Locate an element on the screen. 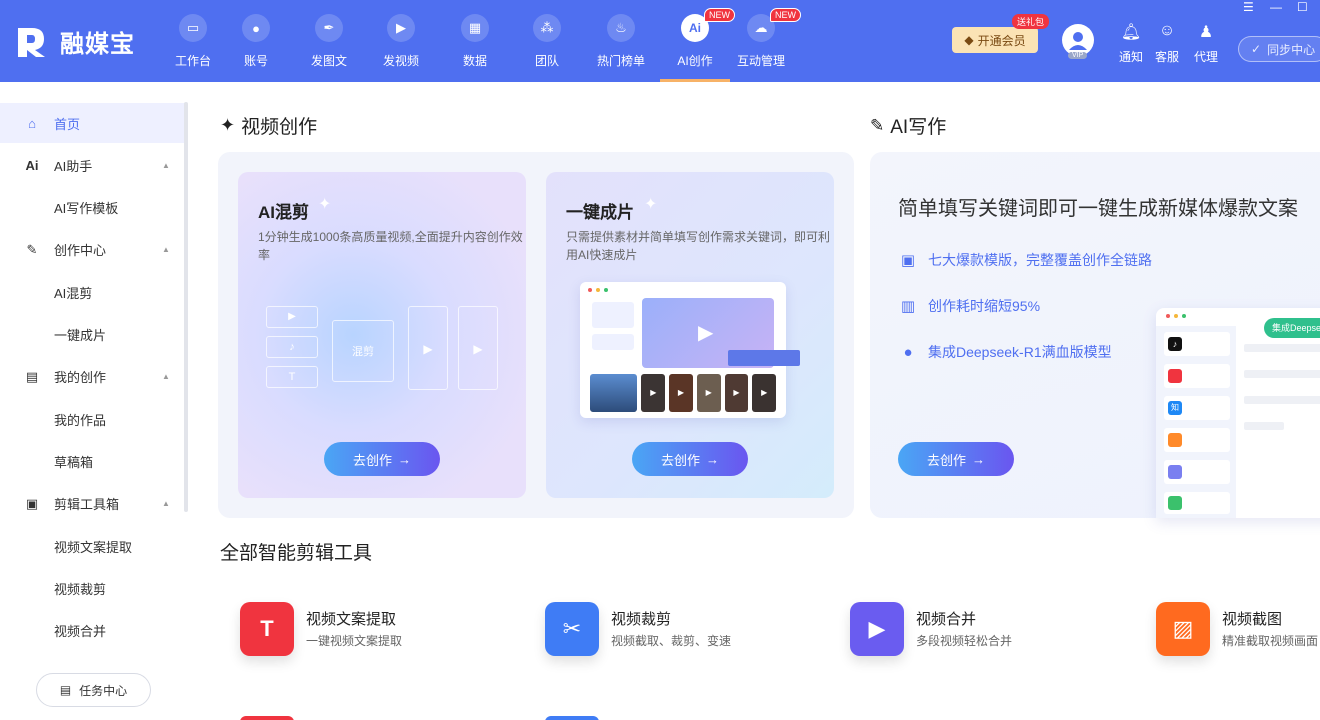 The width and height of the screenshot is (1320, 720). nav-hot-list: ♨ 热门榜单 is located at coordinates (621, 48).